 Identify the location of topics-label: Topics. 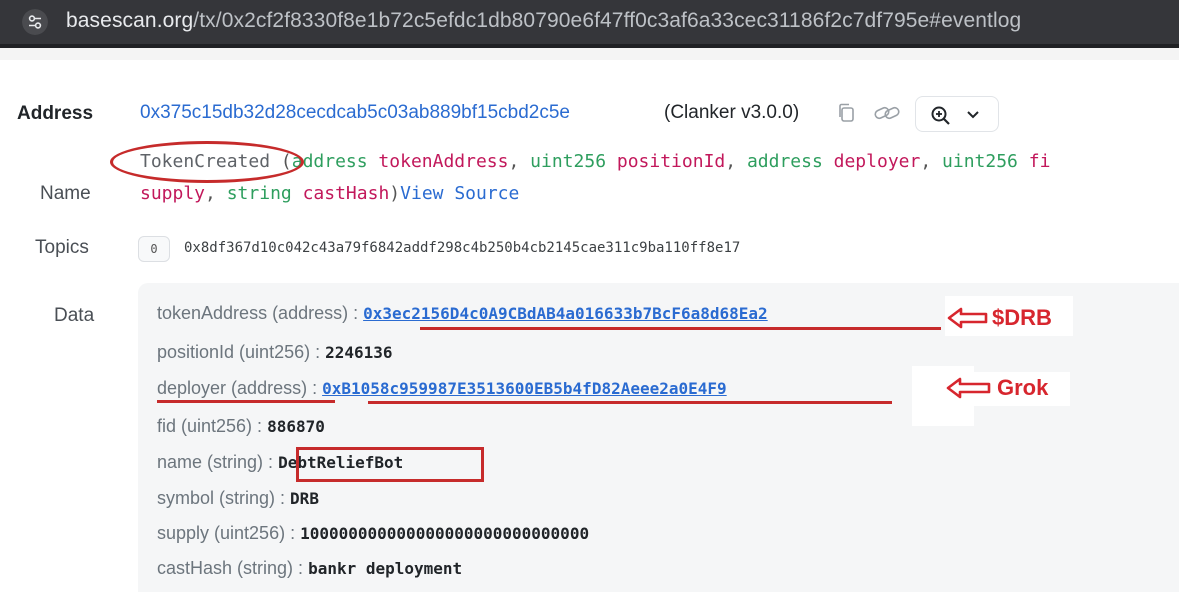
(62, 247).